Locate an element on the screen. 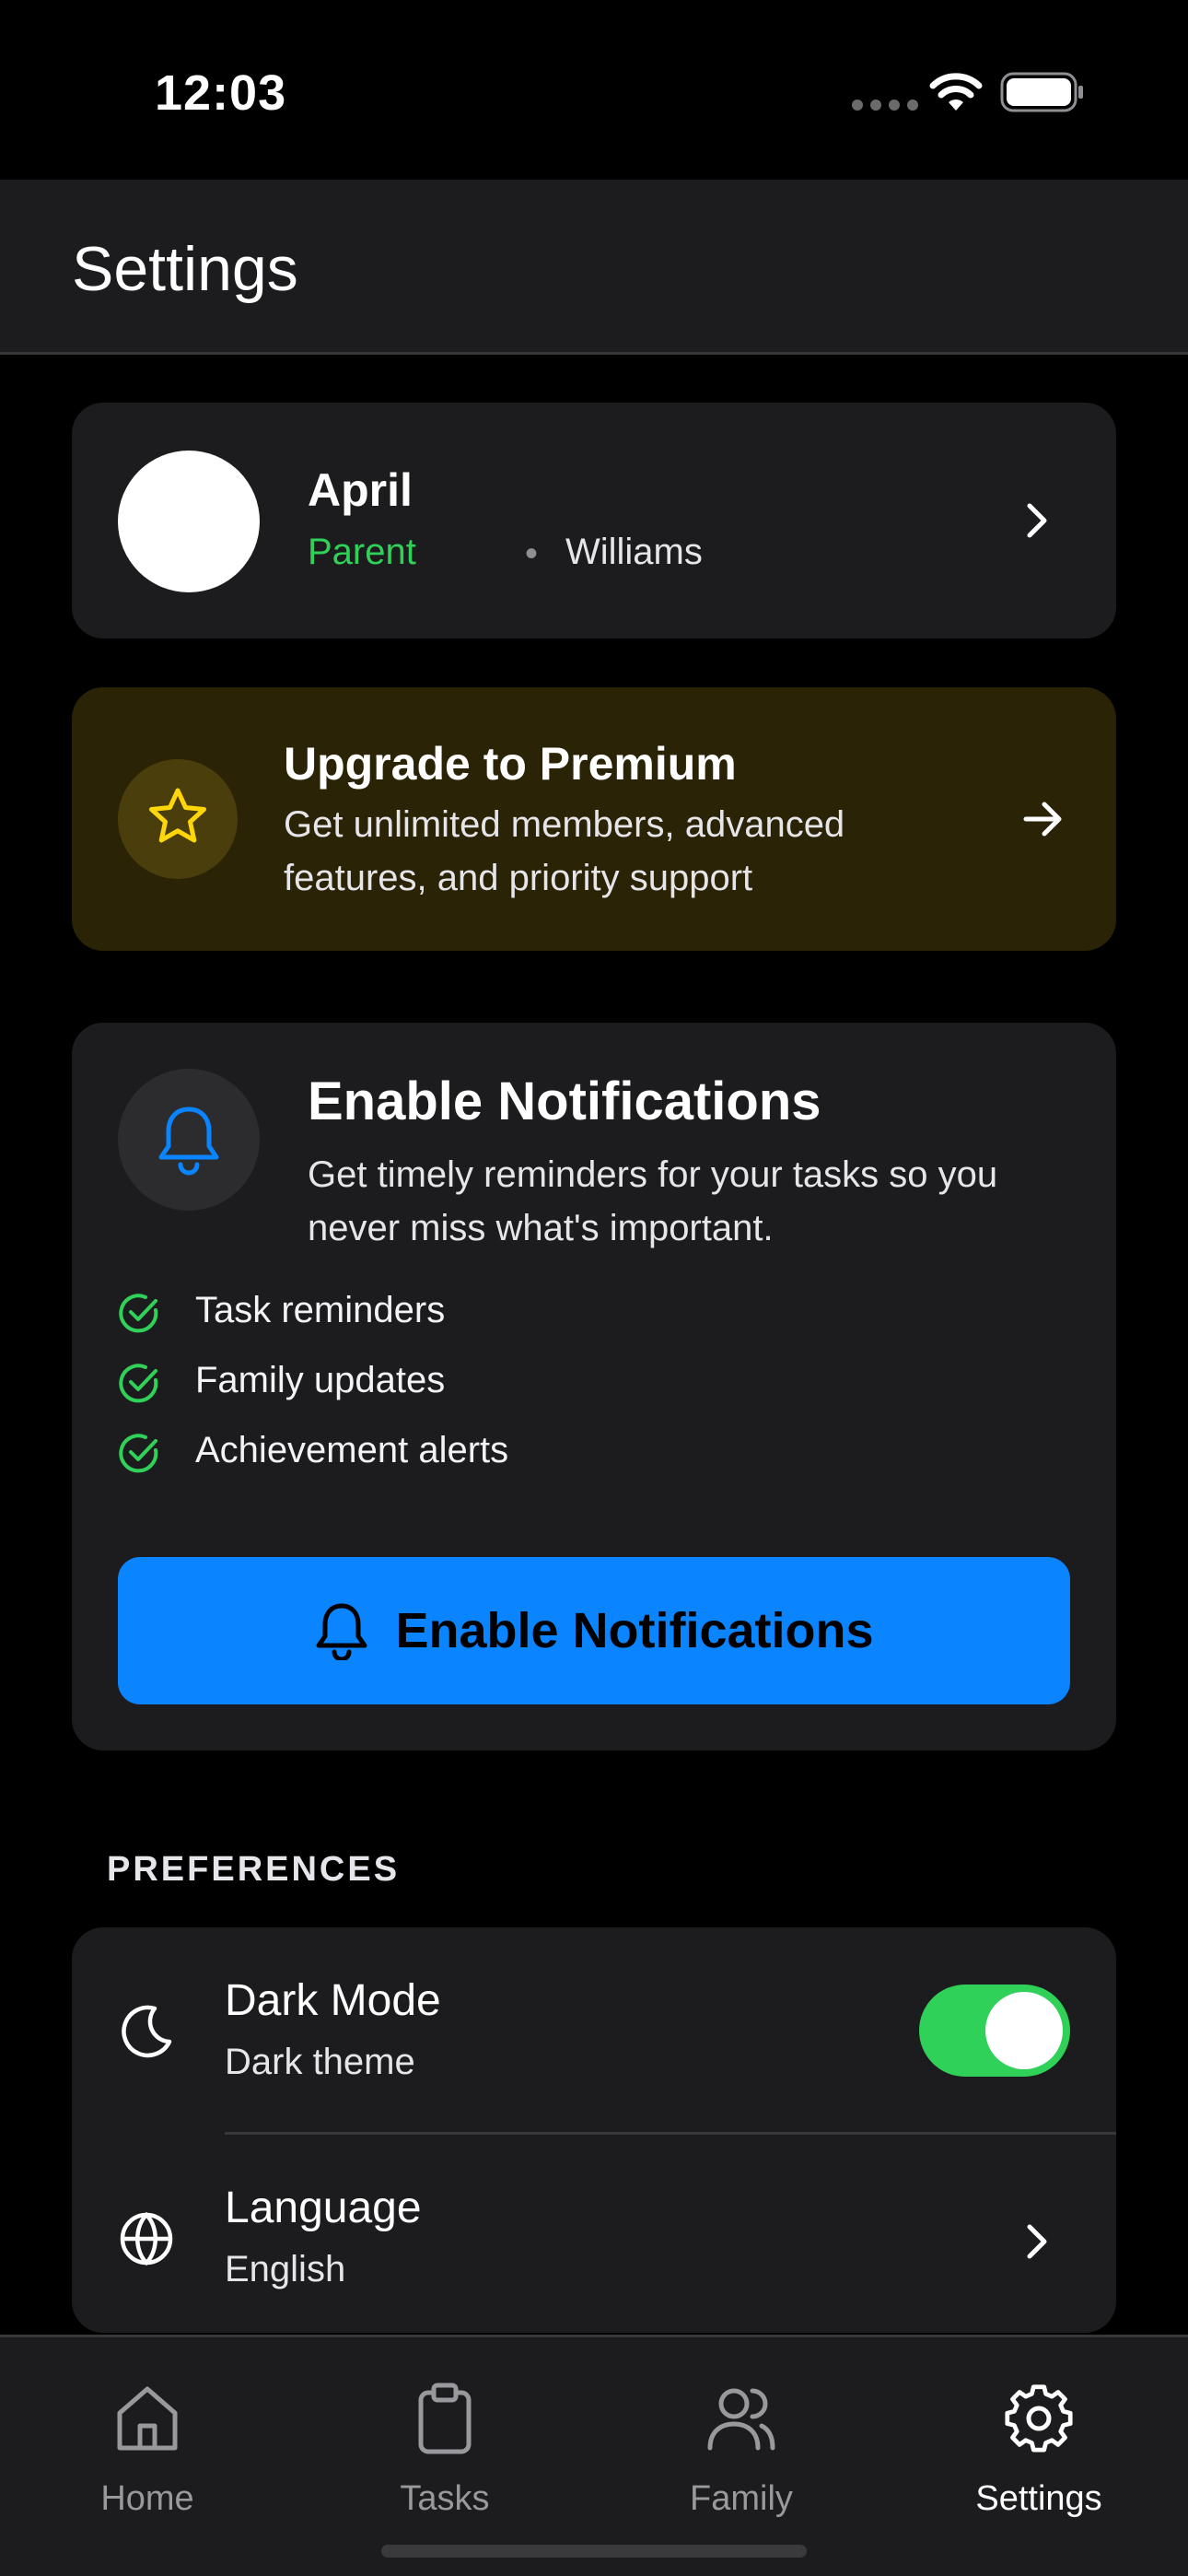 The width and height of the screenshot is (1188, 2576). enable-notifications-button: Enable Notifications is located at coordinates (594, 1630).